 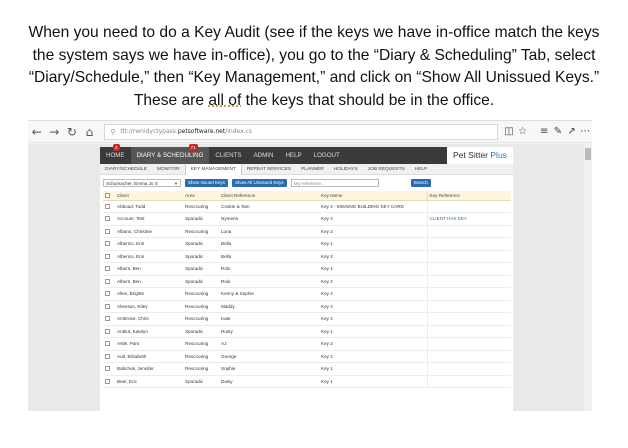 I want to click on col-area: Area, so click(x=201, y=196).